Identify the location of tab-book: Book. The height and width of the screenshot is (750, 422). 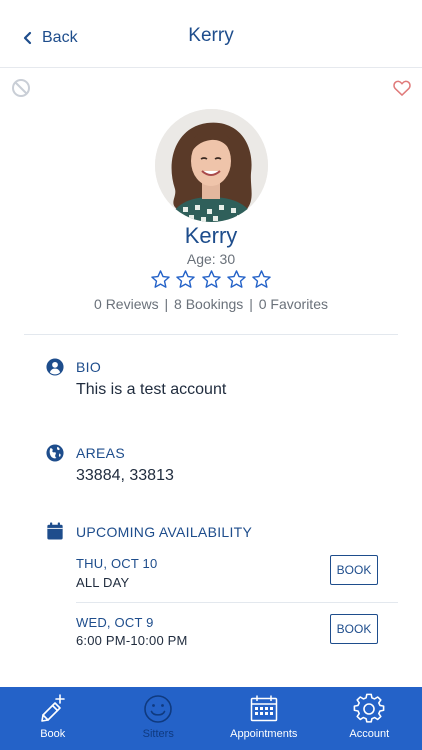
(53, 718).